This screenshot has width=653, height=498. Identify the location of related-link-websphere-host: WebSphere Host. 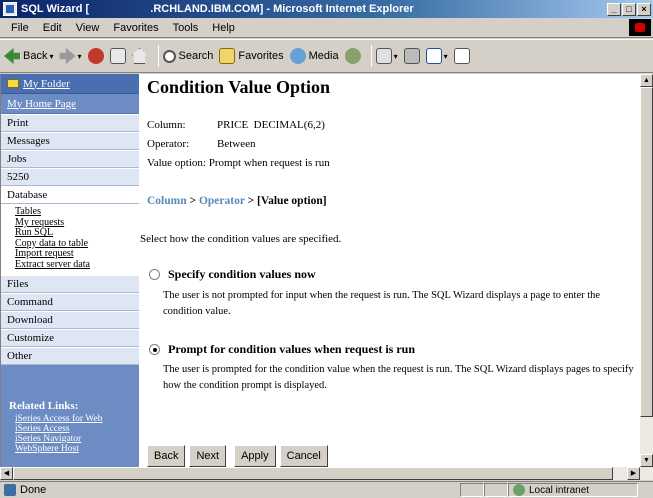
(74, 449).